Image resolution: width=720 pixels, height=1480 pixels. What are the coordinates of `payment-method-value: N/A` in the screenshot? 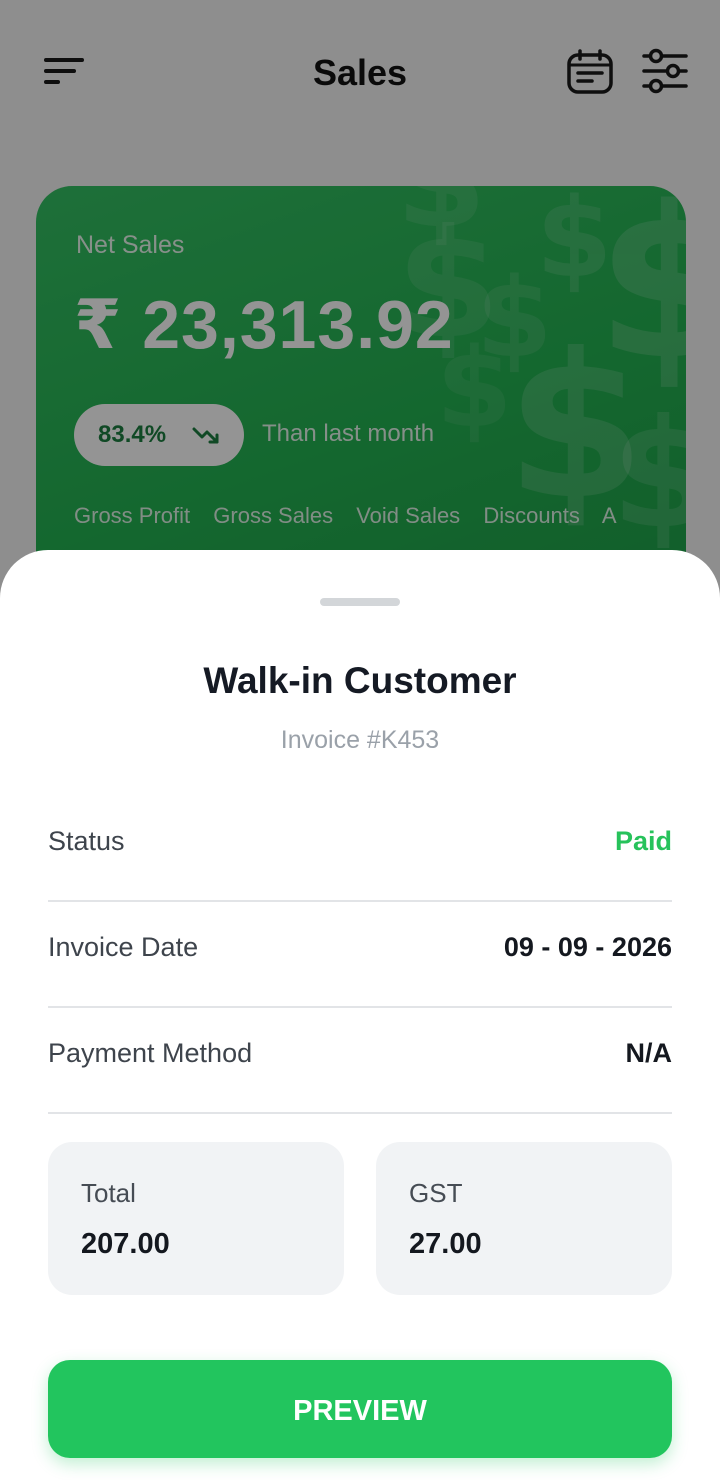 It's located at (649, 1053).